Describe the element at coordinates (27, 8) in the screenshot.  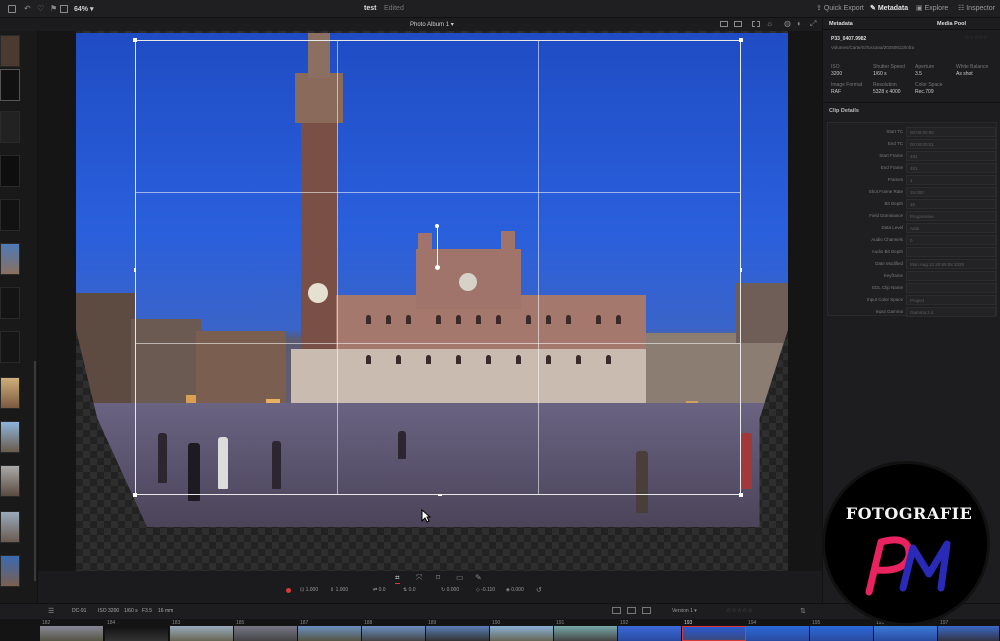
I see `undo-icon: ↶` at that location.